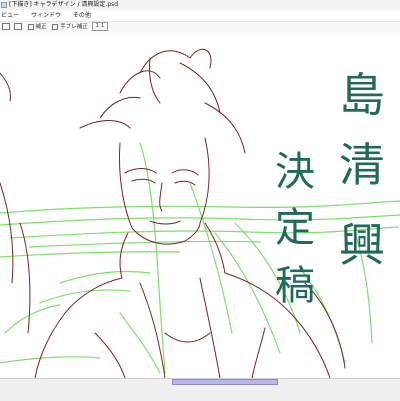  What do you see at coordinates (17, 26) in the screenshot?
I see `rotate-icon` at bounding box center [17, 26].